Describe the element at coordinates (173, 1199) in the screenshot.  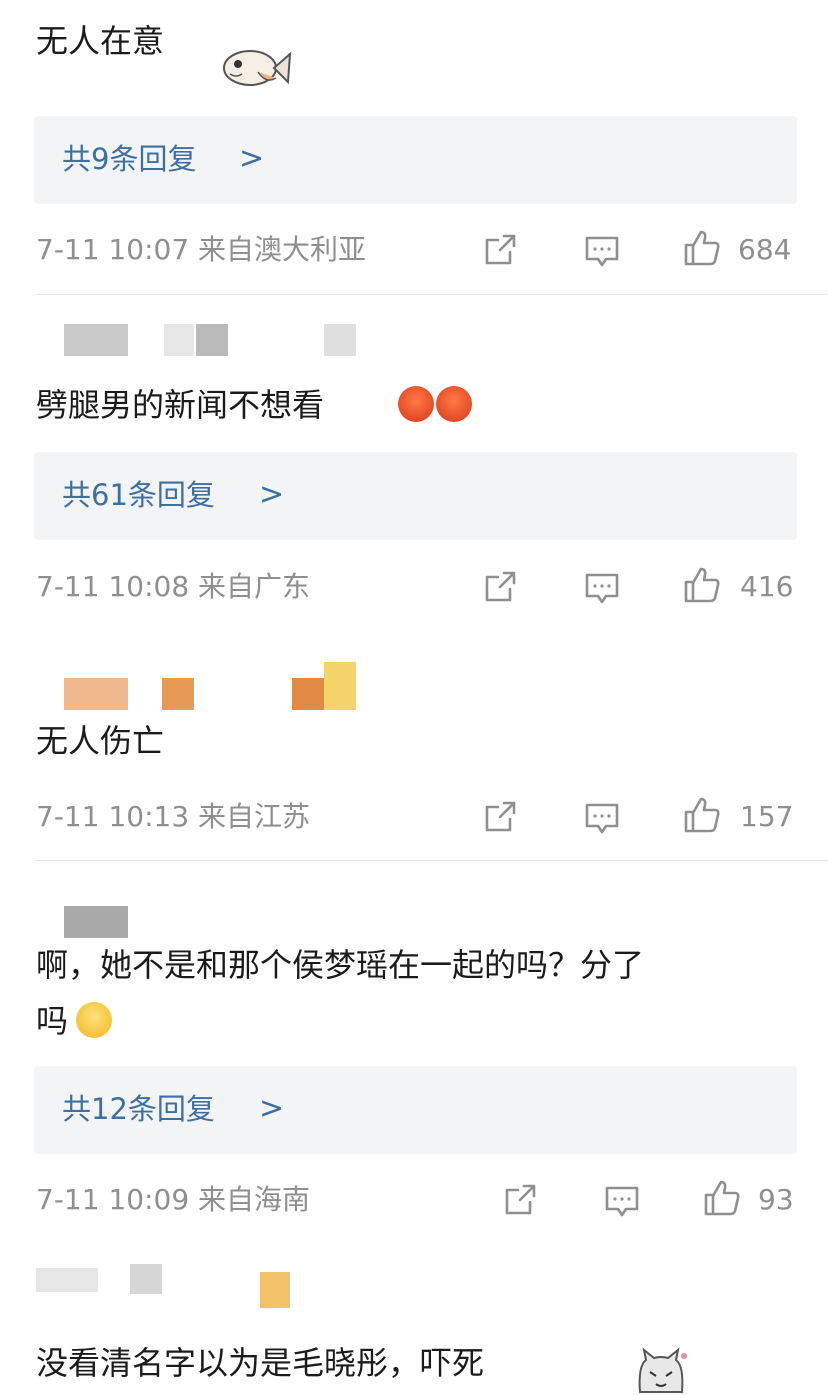
I see `comment-meta: 7-11 10:09 来自海南` at that location.